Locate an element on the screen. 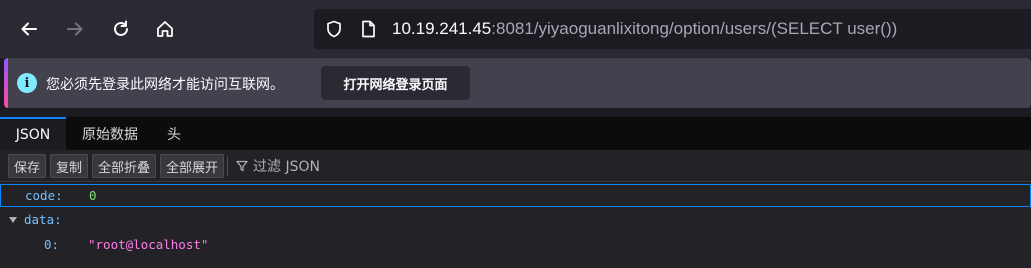 The height and width of the screenshot is (268, 1031). json-toolbar: 保存 复制 全部折叠 全部展开 过滤 JSON is located at coordinates (515, 166).